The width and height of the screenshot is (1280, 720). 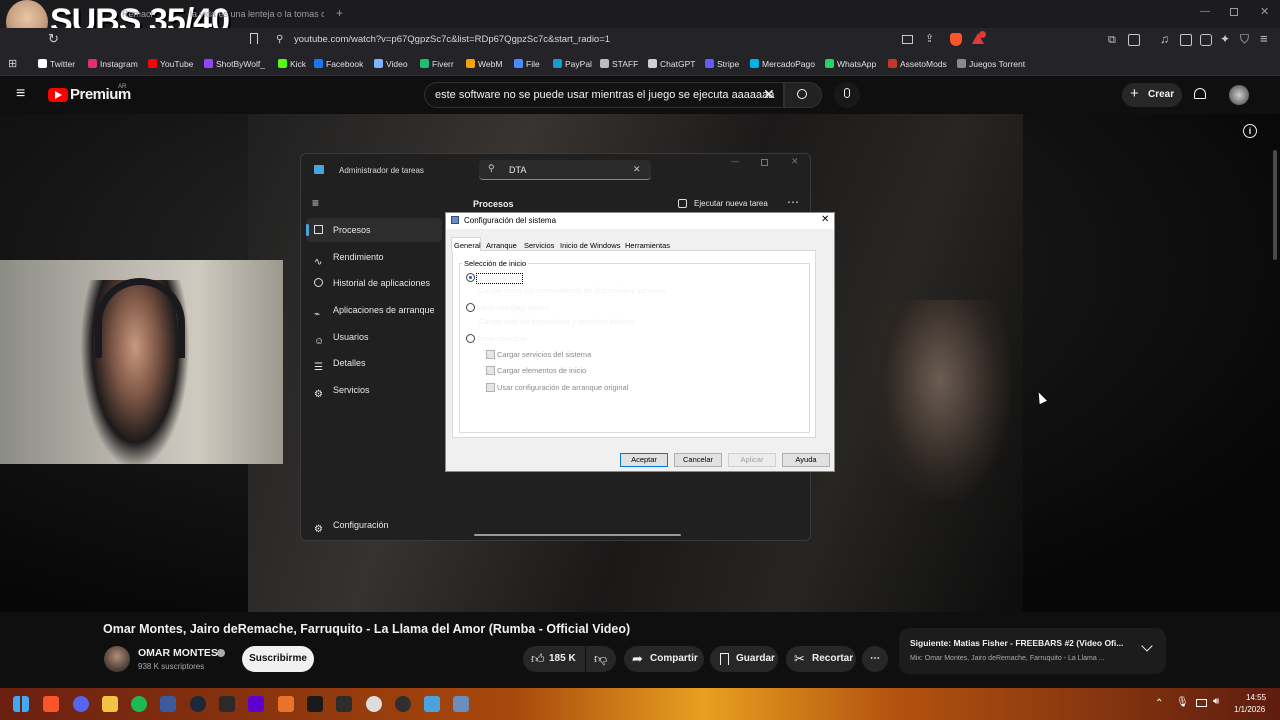 I want to click on brave-taskbar-icon, so click(x=51, y=704).